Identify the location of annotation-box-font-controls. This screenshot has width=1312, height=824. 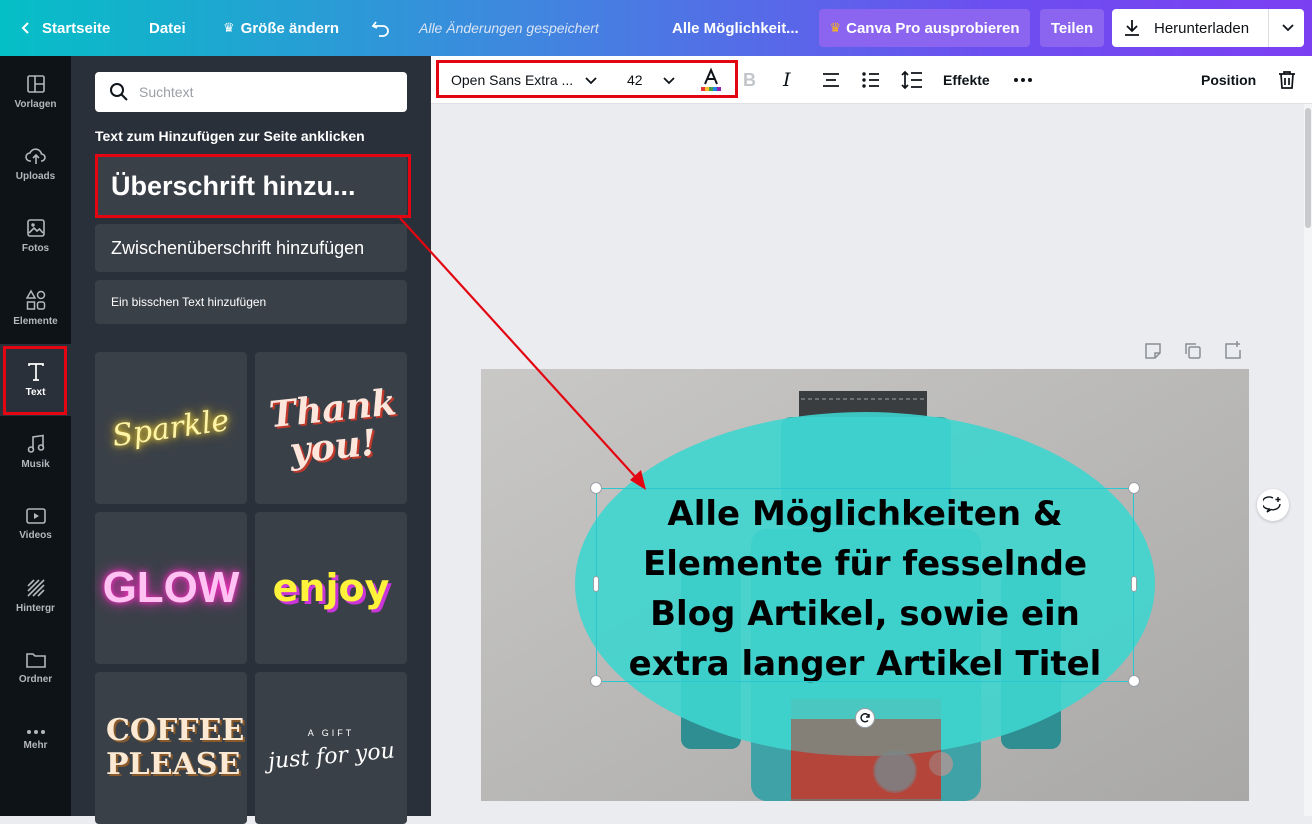
(587, 79).